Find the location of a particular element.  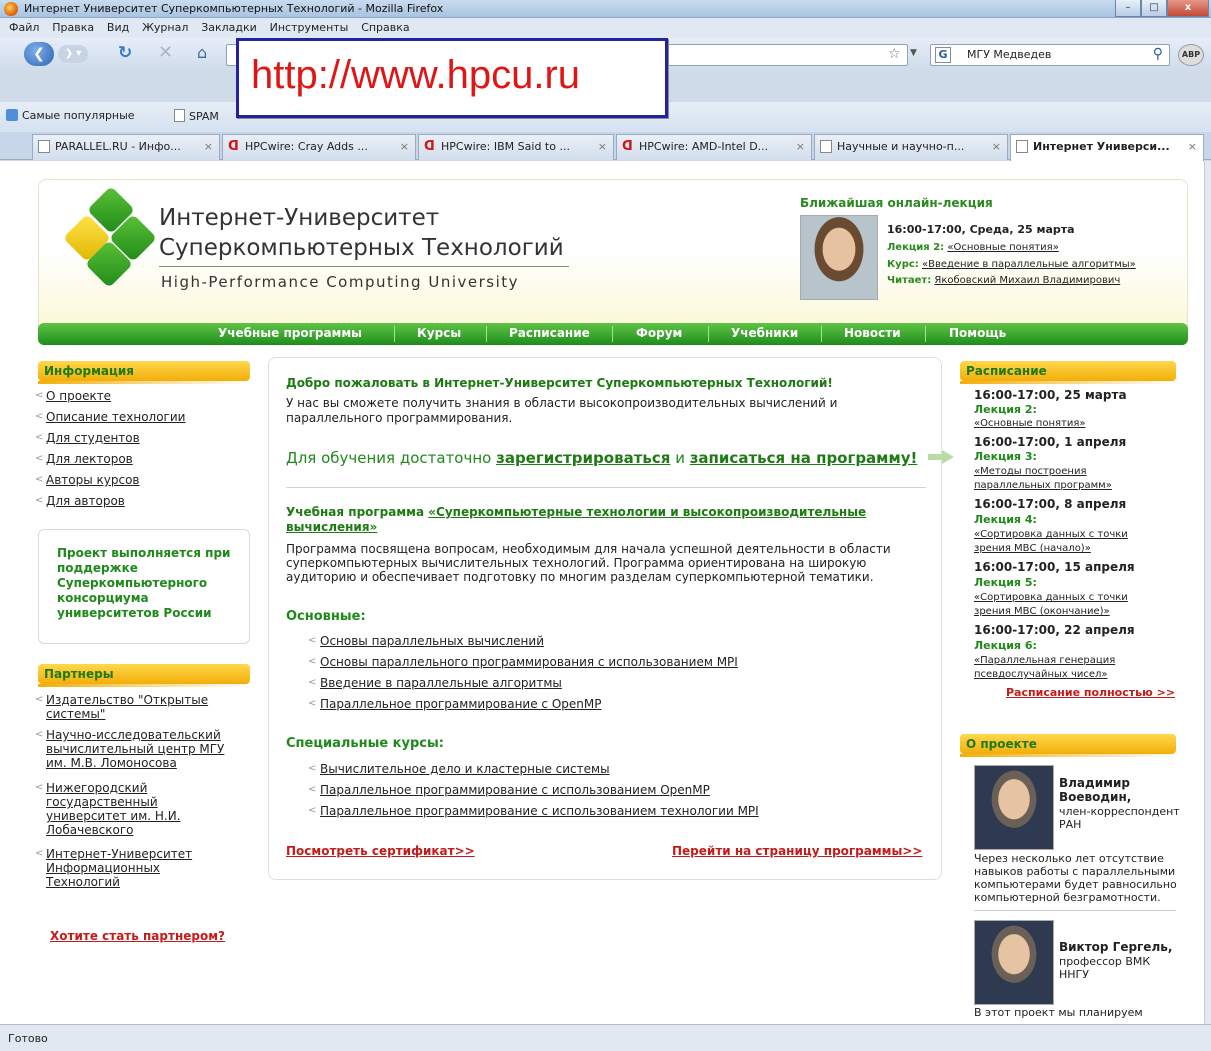

menu-history: Журнал is located at coordinates (165, 28).